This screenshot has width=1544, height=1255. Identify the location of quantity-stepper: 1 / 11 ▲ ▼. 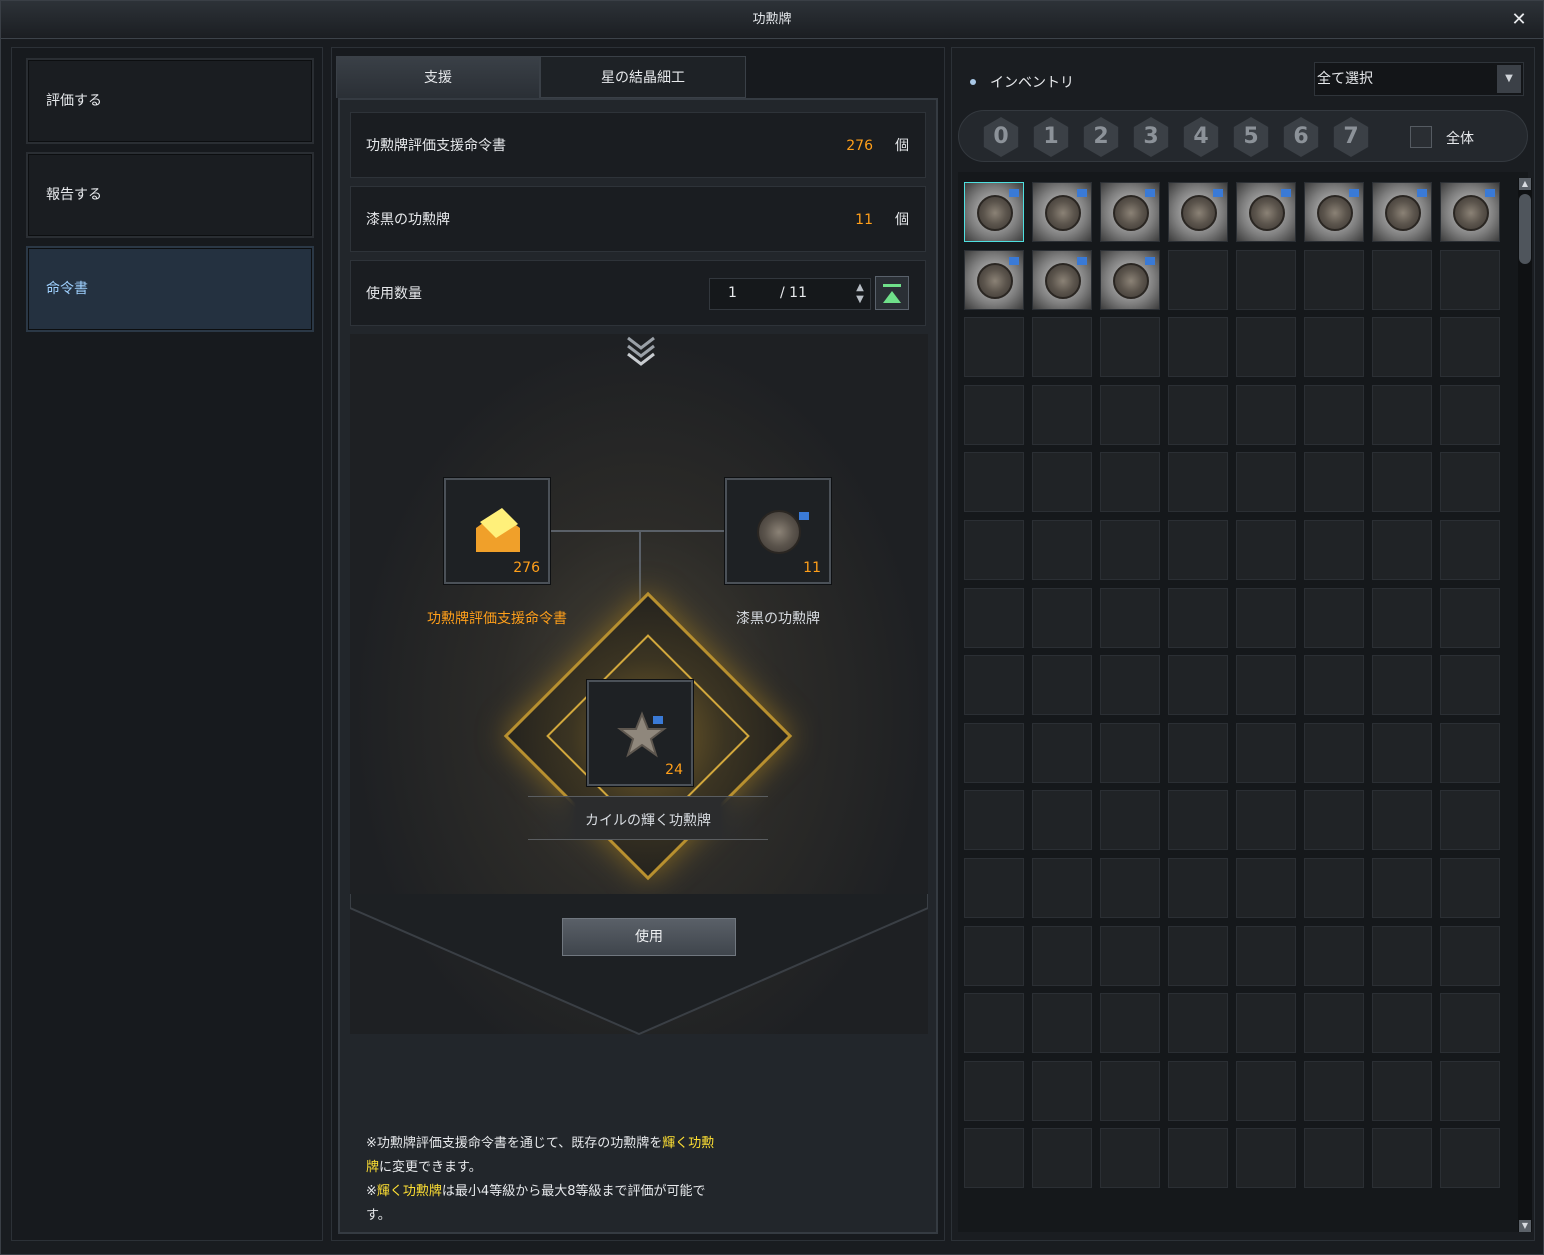
(790, 294).